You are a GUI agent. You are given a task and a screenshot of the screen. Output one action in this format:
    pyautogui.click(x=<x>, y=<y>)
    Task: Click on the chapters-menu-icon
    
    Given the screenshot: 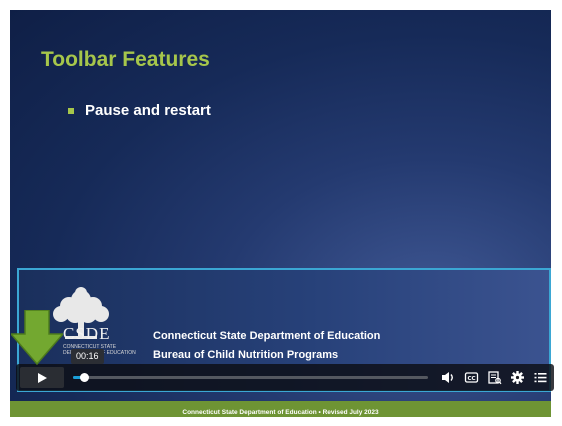 What is the action you would take?
    pyautogui.click(x=540, y=378)
    